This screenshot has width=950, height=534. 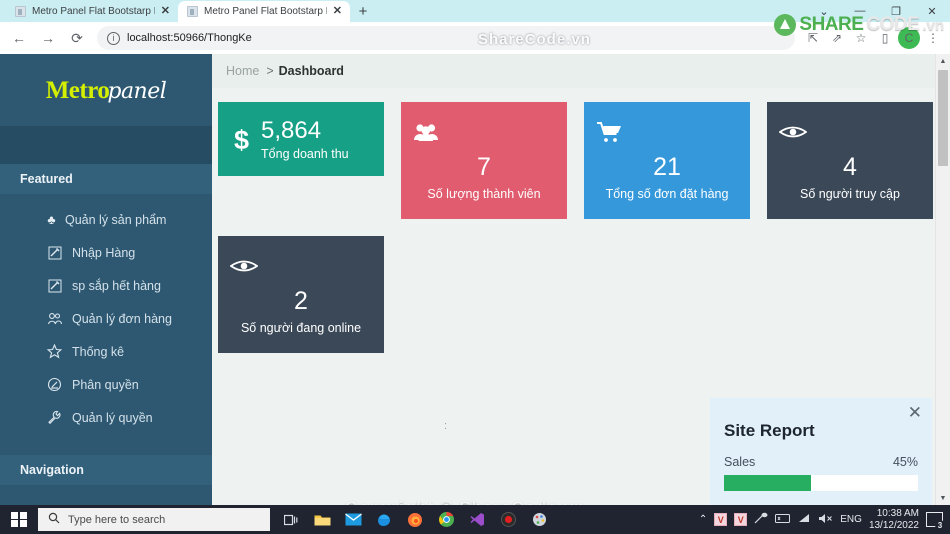 I want to click on taskbar-clock: 10:38 AM 13/12/2022, so click(x=894, y=520).